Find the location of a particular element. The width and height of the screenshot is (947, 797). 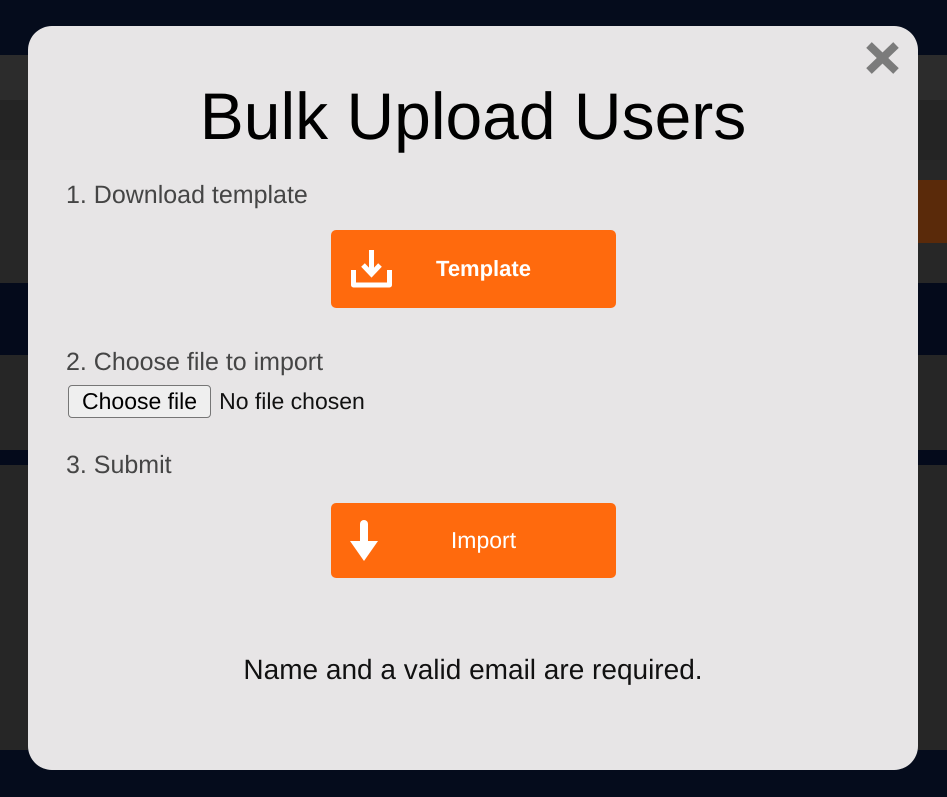

arrow-down-icon is located at coordinates (364, 540).